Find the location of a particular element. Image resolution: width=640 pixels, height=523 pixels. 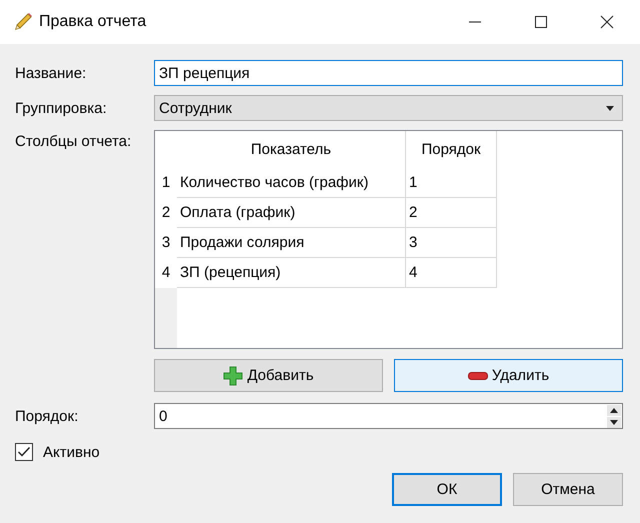

table-cell: 3 is located at coordinates (451, 243).